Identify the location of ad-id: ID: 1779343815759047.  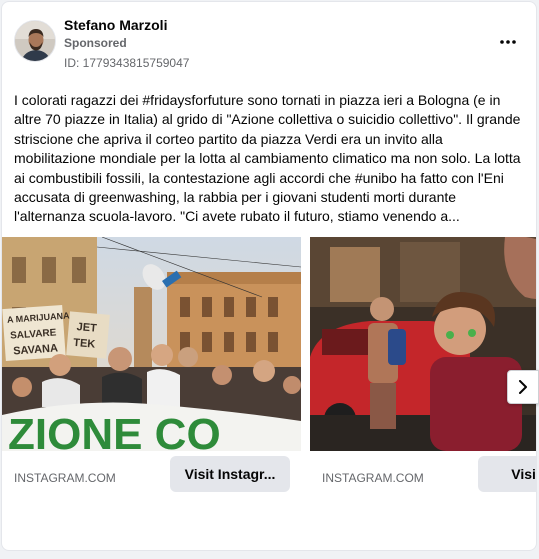
(127, 63).